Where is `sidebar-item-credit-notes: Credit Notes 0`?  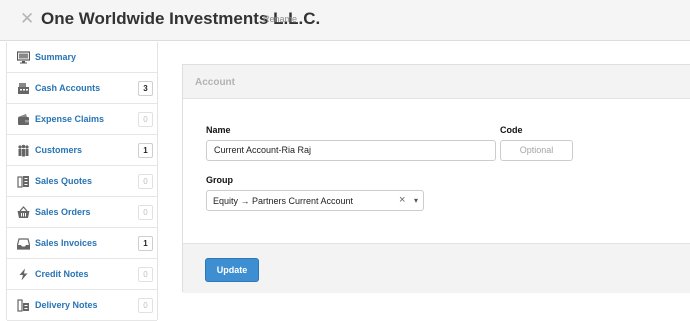 sidebar-item-credit-notes: Credit Notes 0 is located at coordinates (82, 274).